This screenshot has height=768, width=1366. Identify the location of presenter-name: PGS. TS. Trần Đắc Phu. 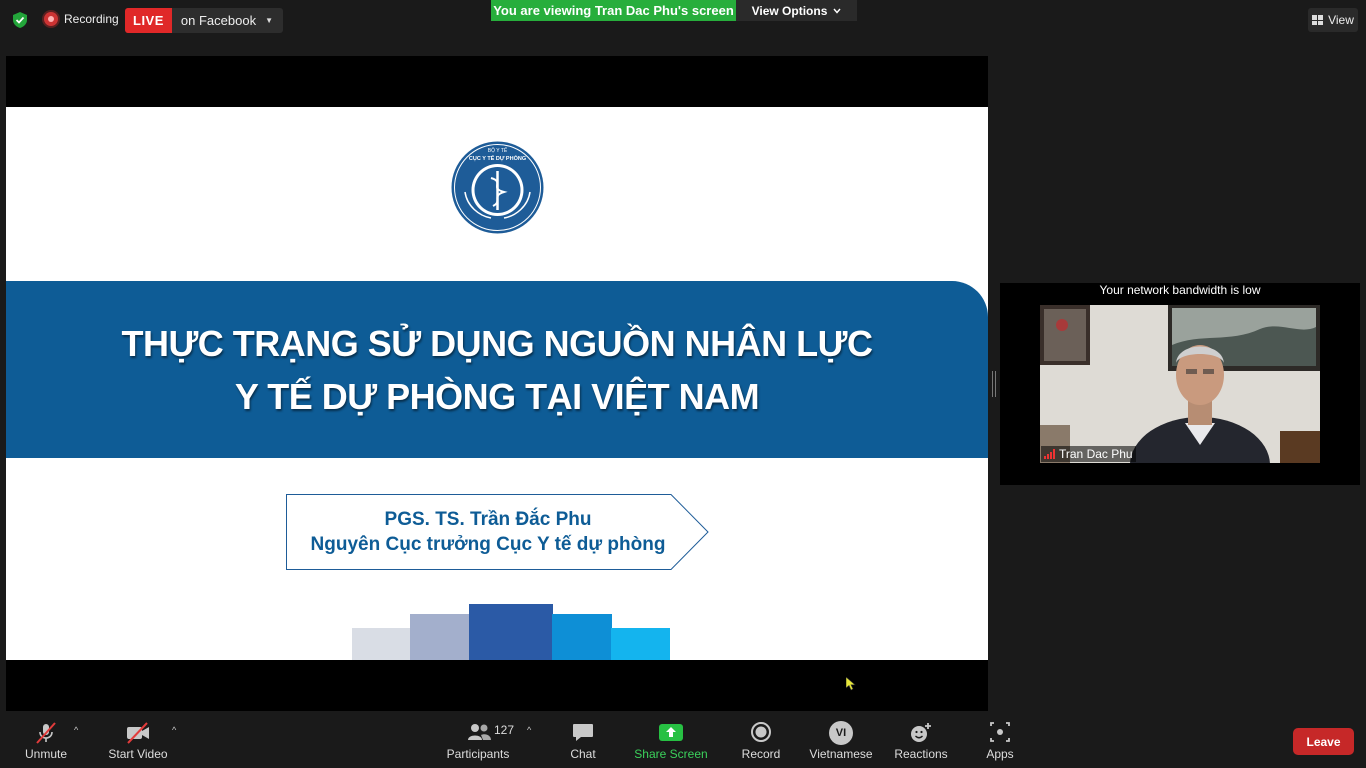
(488, 519).